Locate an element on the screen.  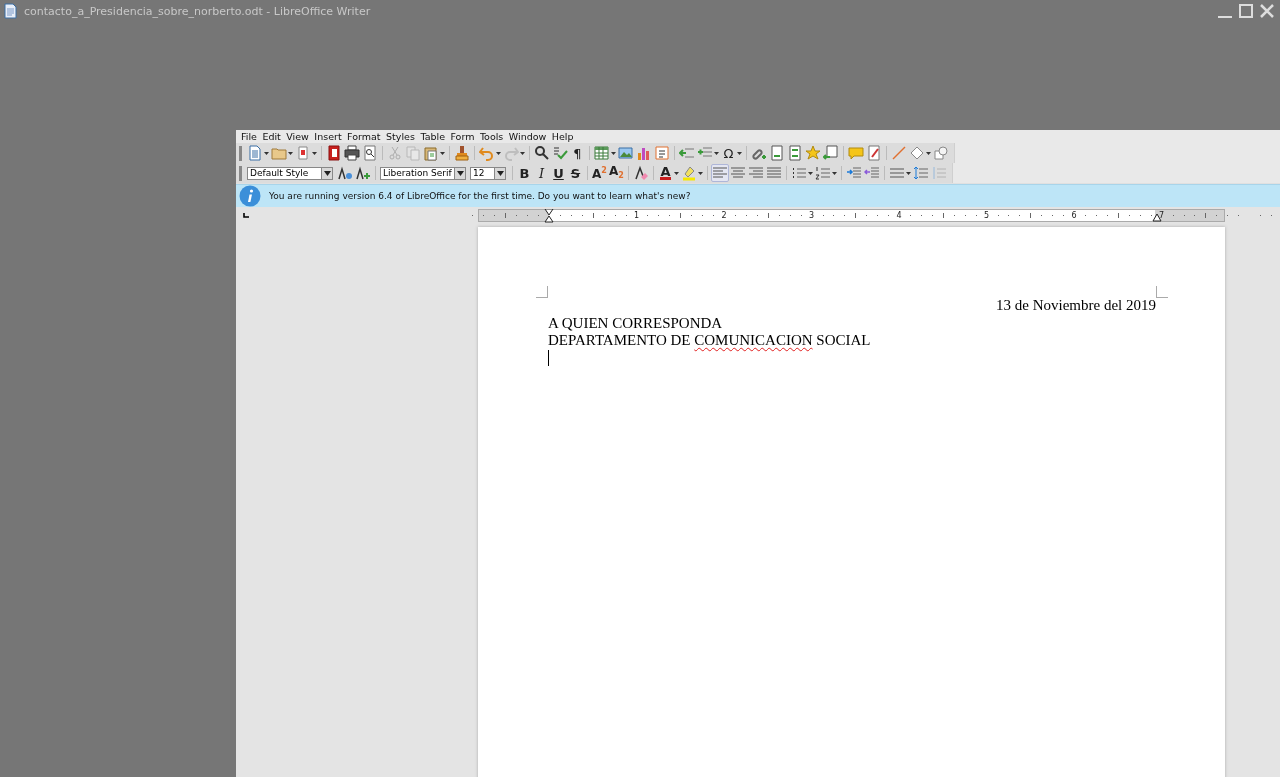
tab-stop-icon is located at coordinates (246, 215).